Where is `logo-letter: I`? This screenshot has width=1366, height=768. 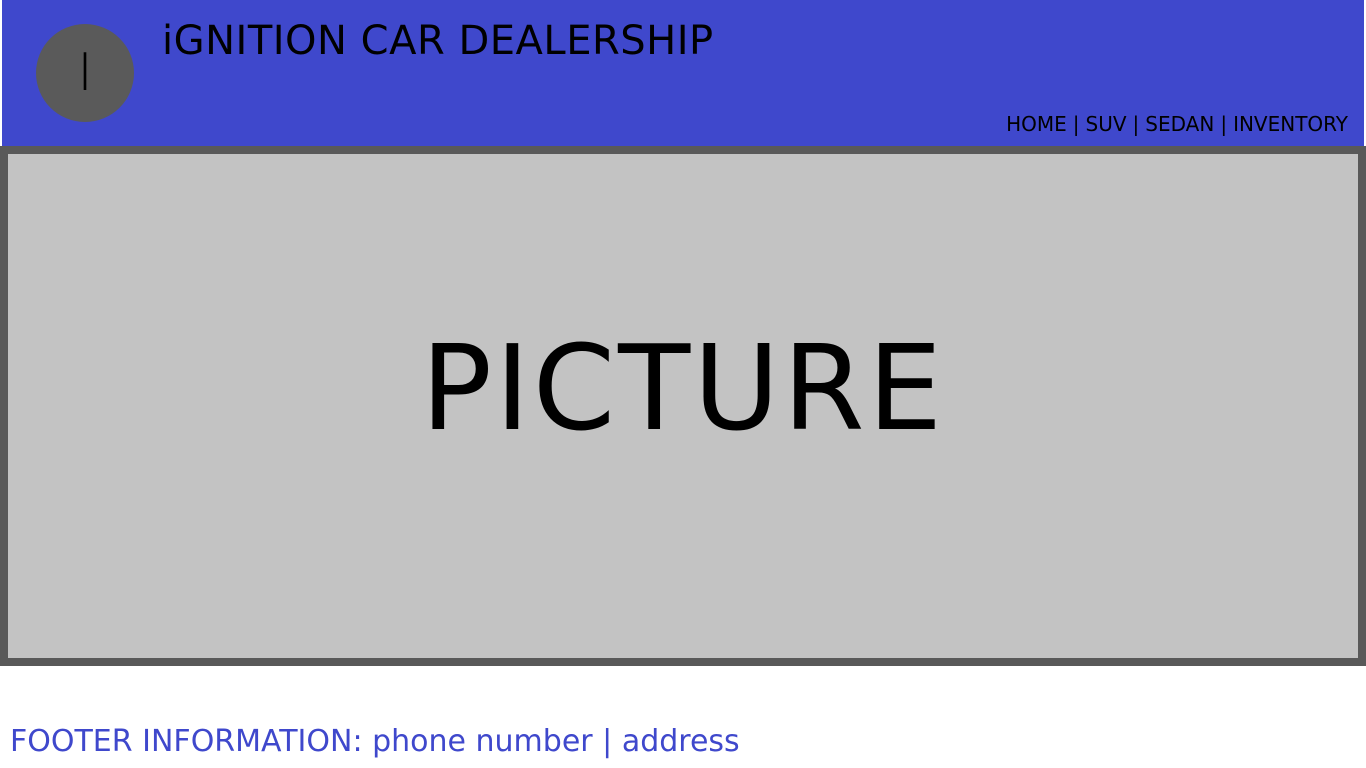
logo-letter: I is located at coordinates (85, 73).